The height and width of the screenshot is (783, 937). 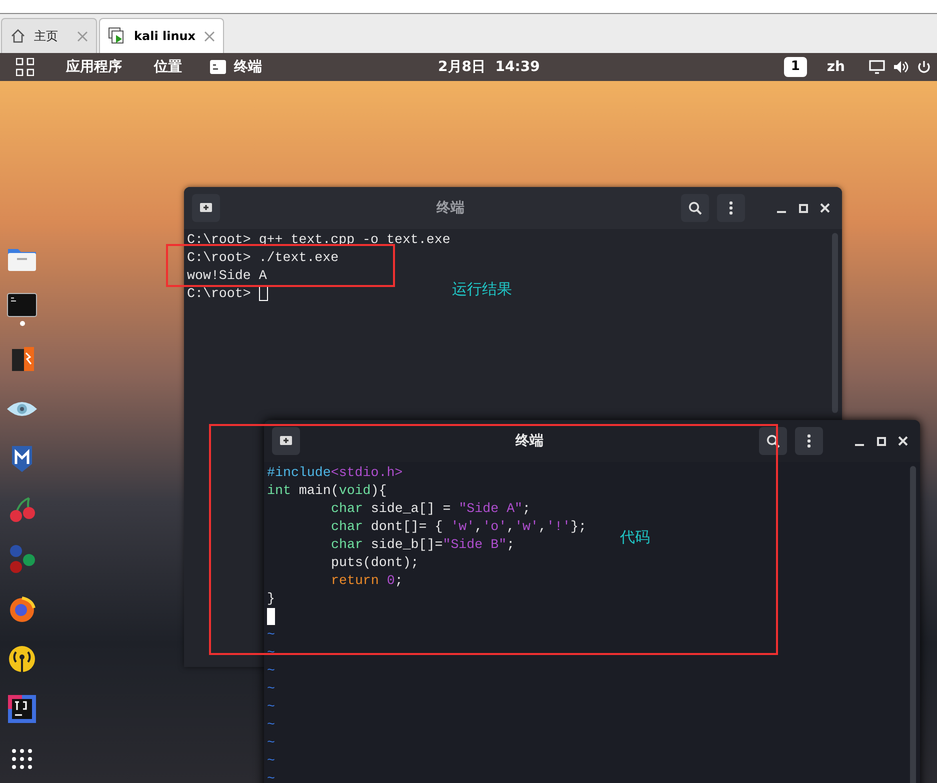 I want to click on tab-label: kali linux, so click(x=165, y=36).